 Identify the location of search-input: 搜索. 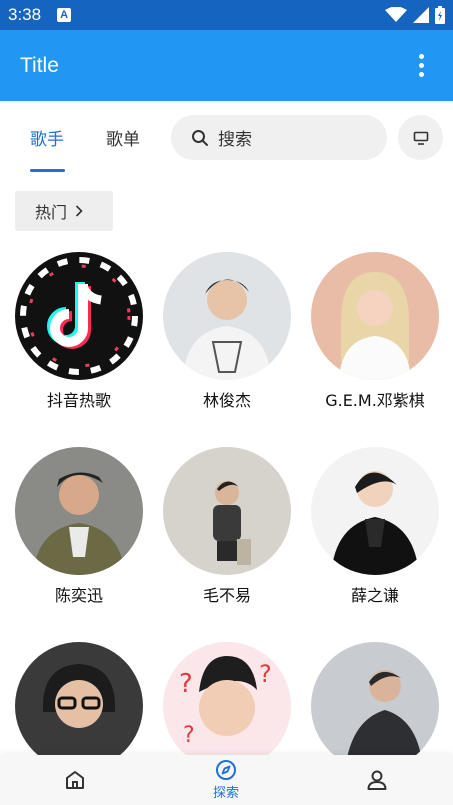
(279, 137).